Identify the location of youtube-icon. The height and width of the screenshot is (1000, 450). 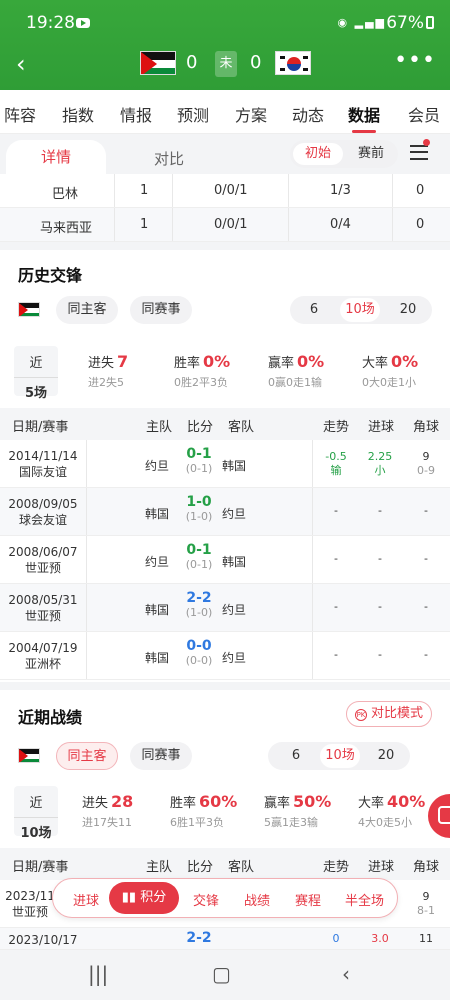
(83, 23).